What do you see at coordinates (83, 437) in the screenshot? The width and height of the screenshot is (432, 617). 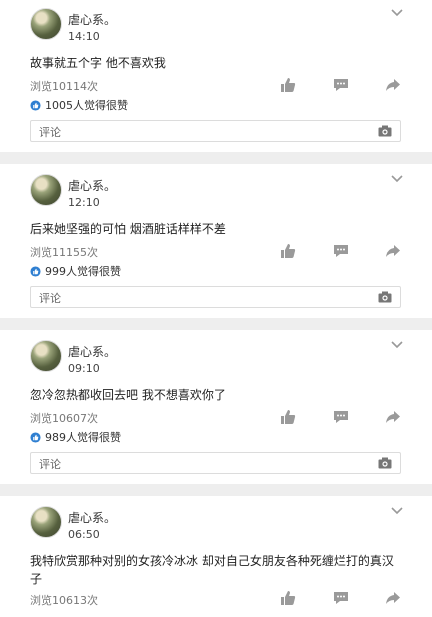 I see `like-count: 989人觉得很赞` at bounding box center [83, 437].